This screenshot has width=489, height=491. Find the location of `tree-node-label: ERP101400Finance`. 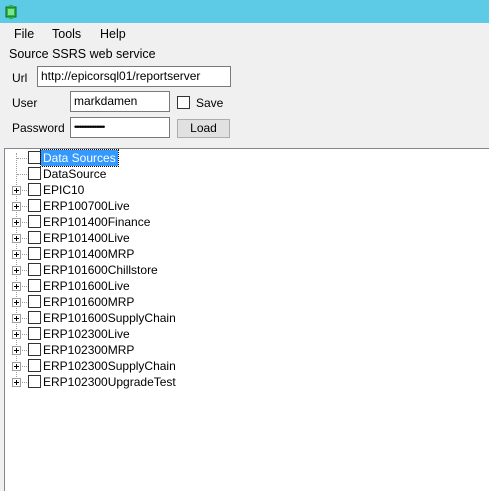

tree-node-label: ERP101400Finance is located at coordinates (97, 222).